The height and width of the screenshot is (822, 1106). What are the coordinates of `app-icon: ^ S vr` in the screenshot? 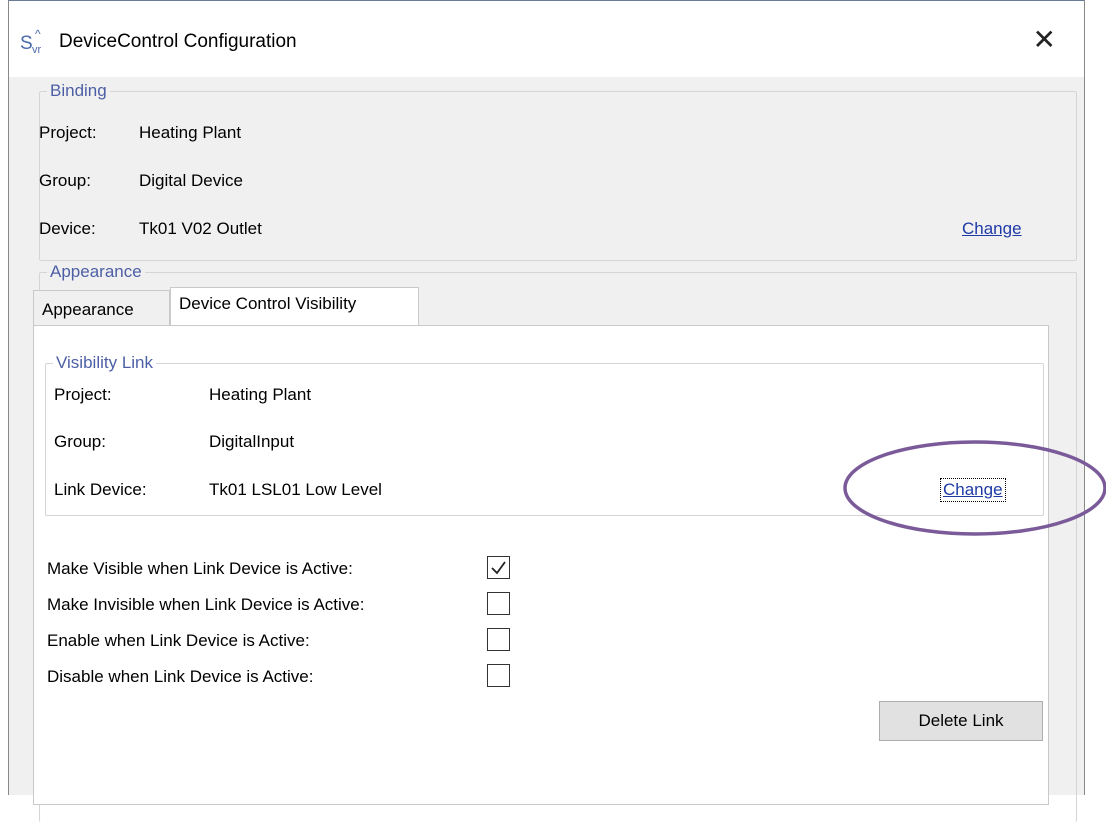 It's located at (31, 41).